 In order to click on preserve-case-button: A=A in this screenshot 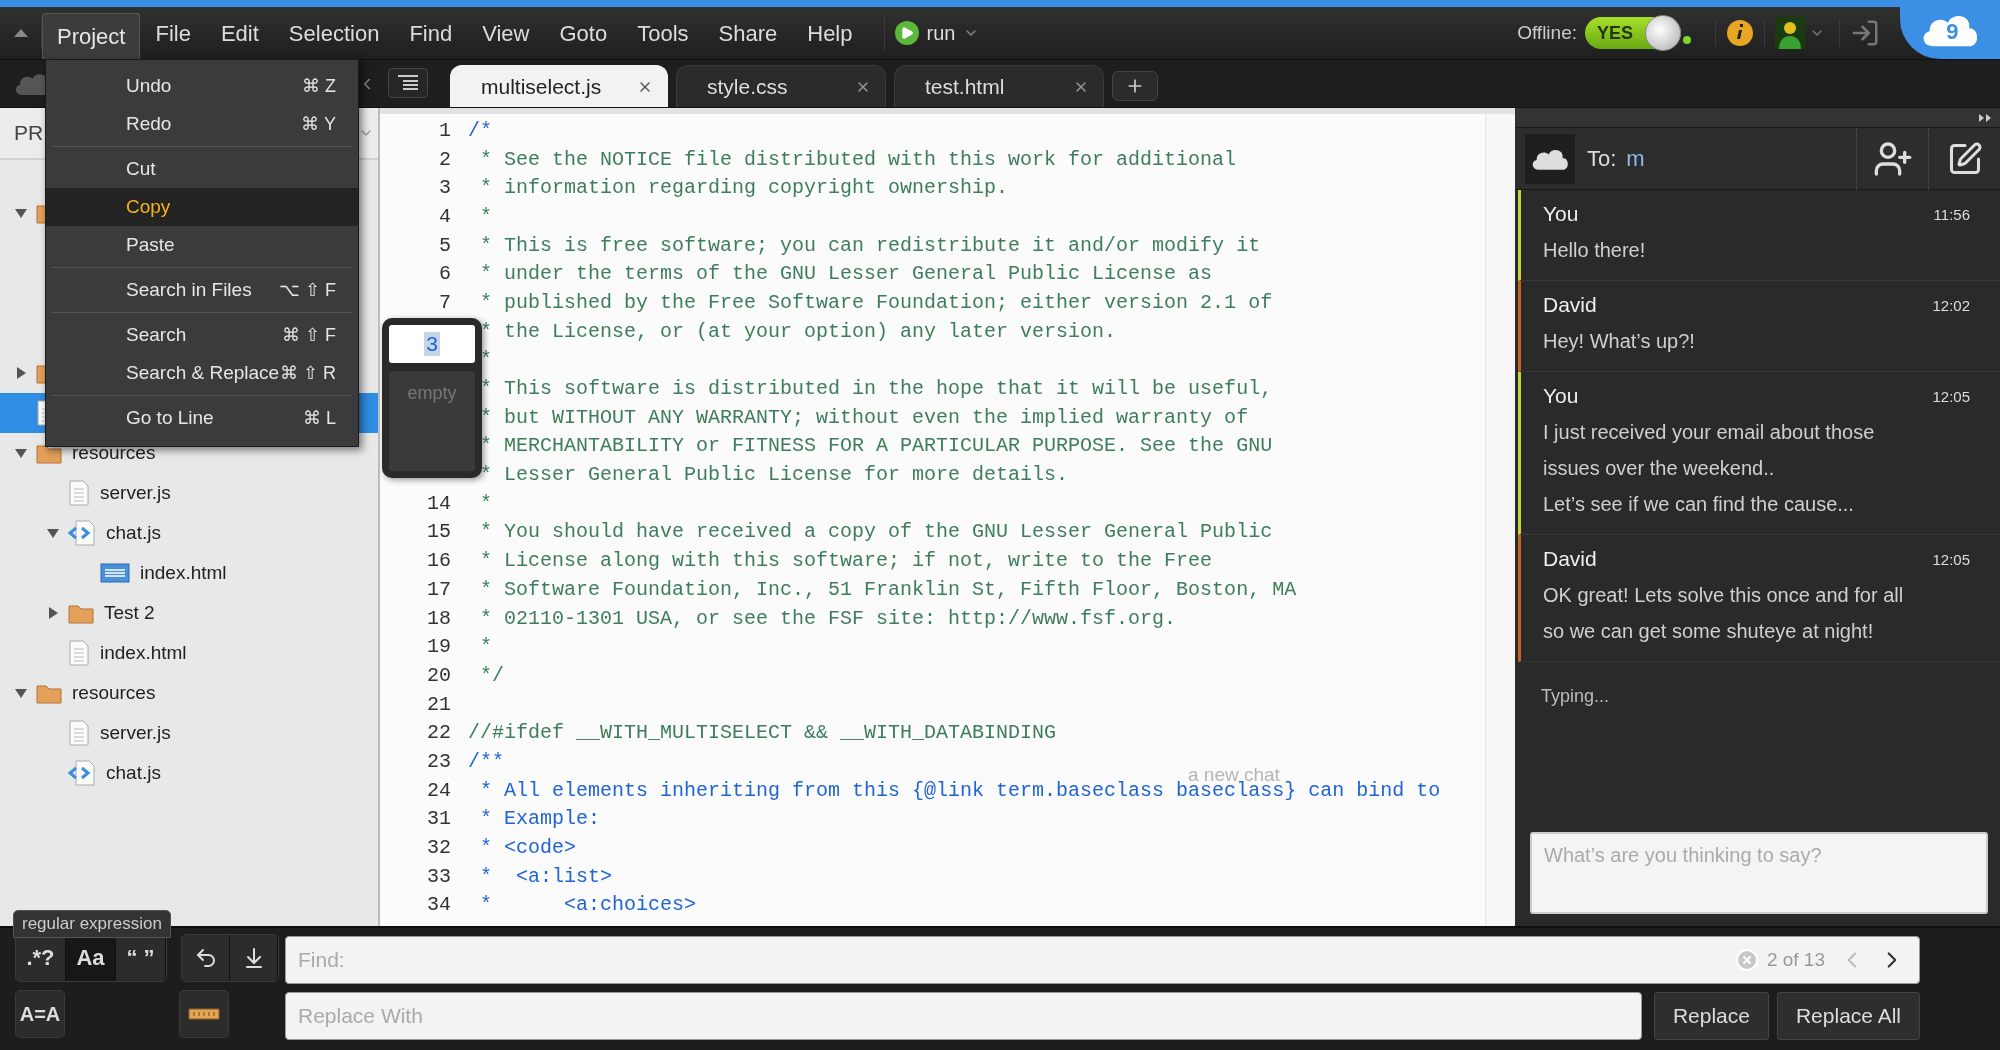, I will do `click(40, 1014)`.